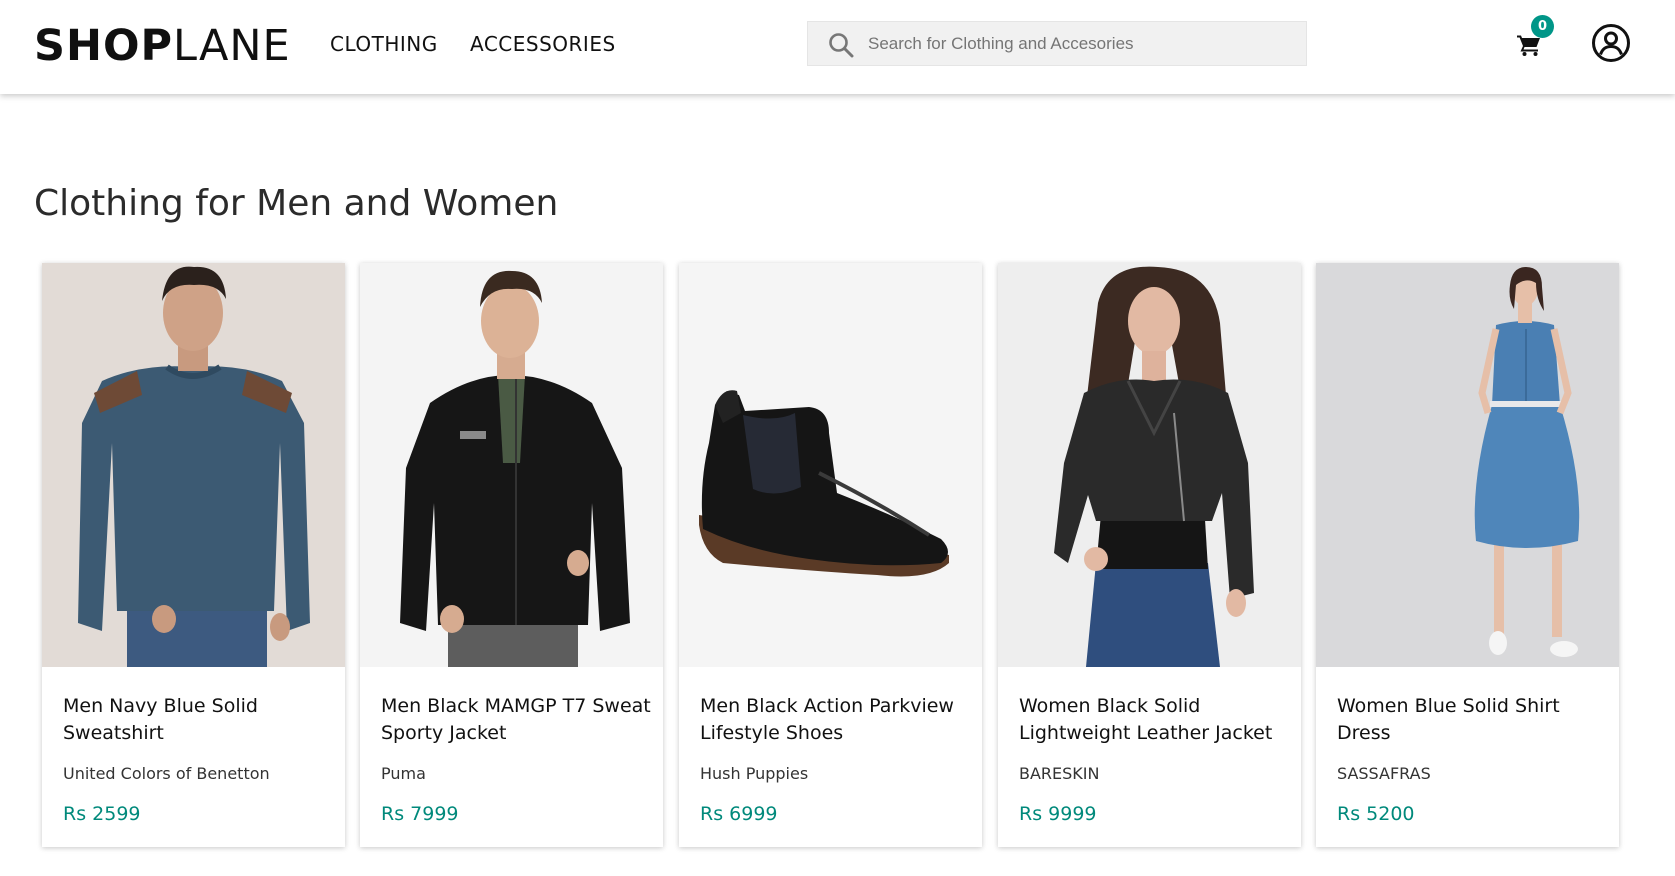 This screenshot has width=1675, height=876. Describe the element at coordinates (420, 814) in the screenshot. I see `product-price: Rs 7999` at that location.